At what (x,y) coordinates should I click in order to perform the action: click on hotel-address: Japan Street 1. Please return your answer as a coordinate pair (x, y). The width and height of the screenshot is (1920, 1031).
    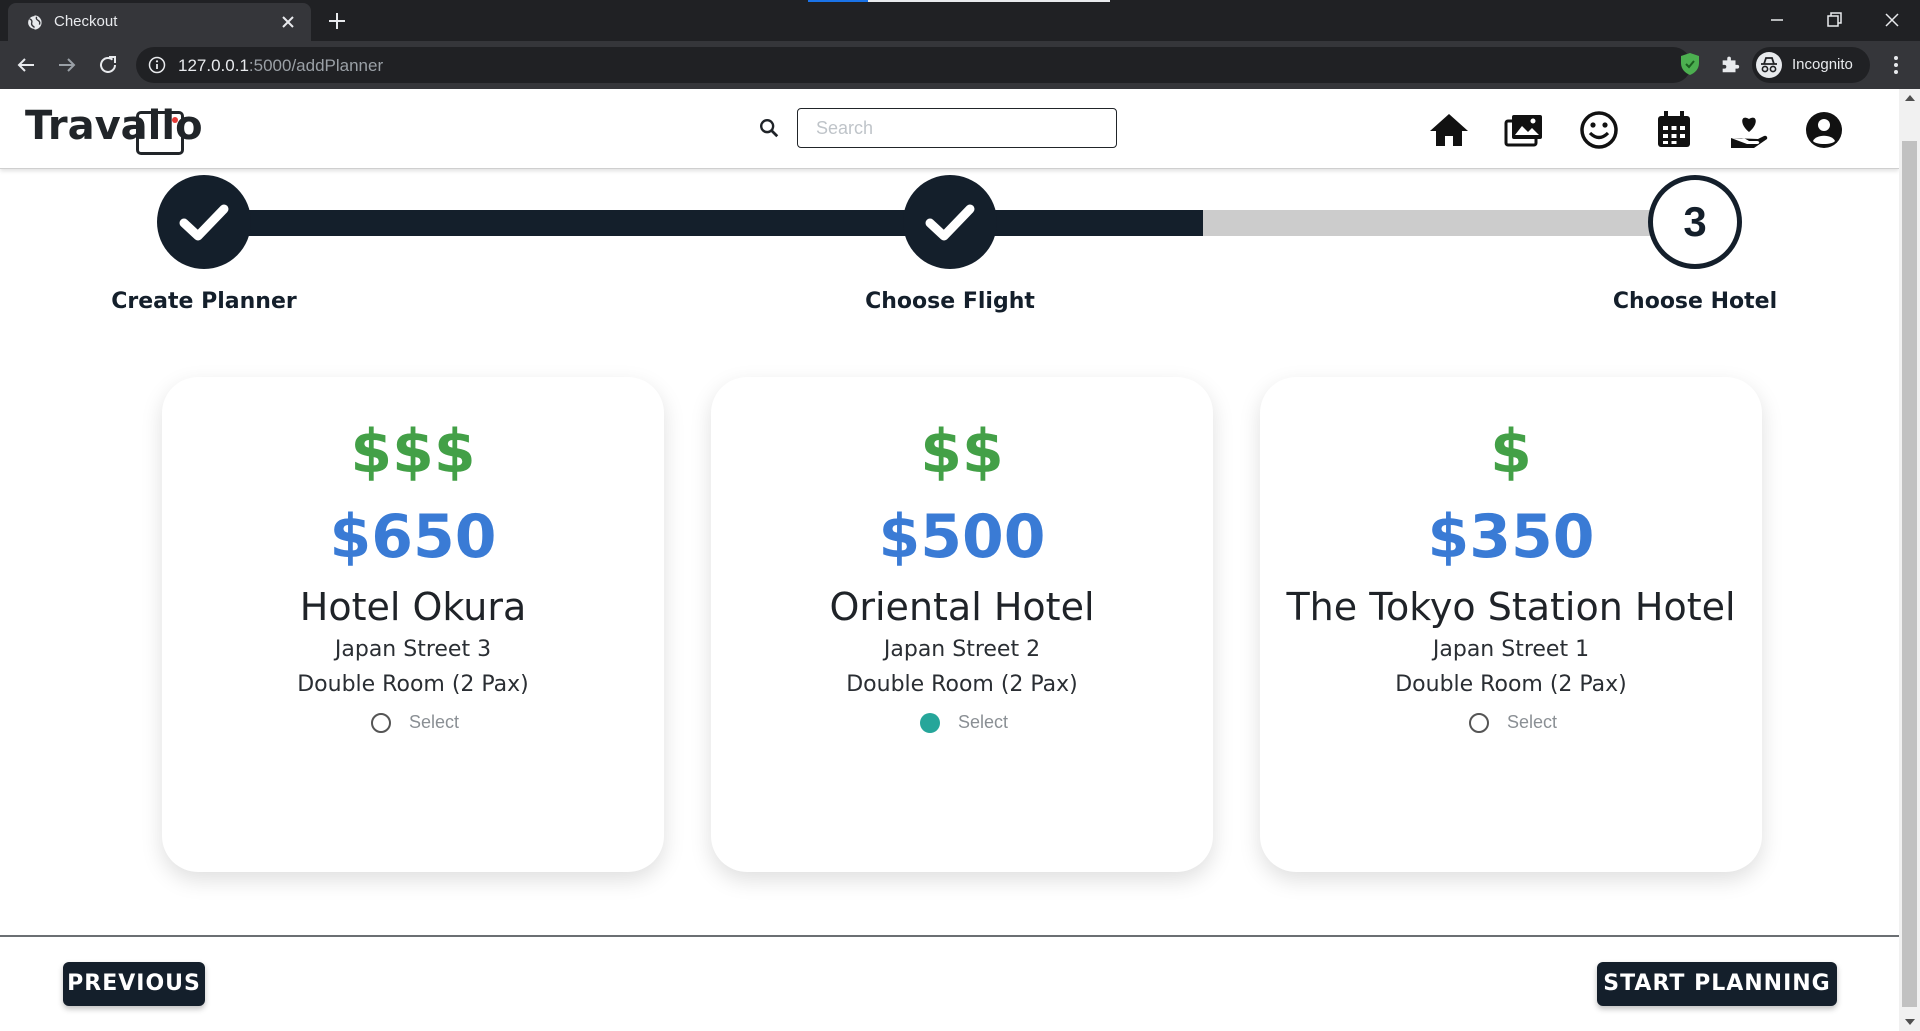
    Looking at the image, I should click on (1511, 649).